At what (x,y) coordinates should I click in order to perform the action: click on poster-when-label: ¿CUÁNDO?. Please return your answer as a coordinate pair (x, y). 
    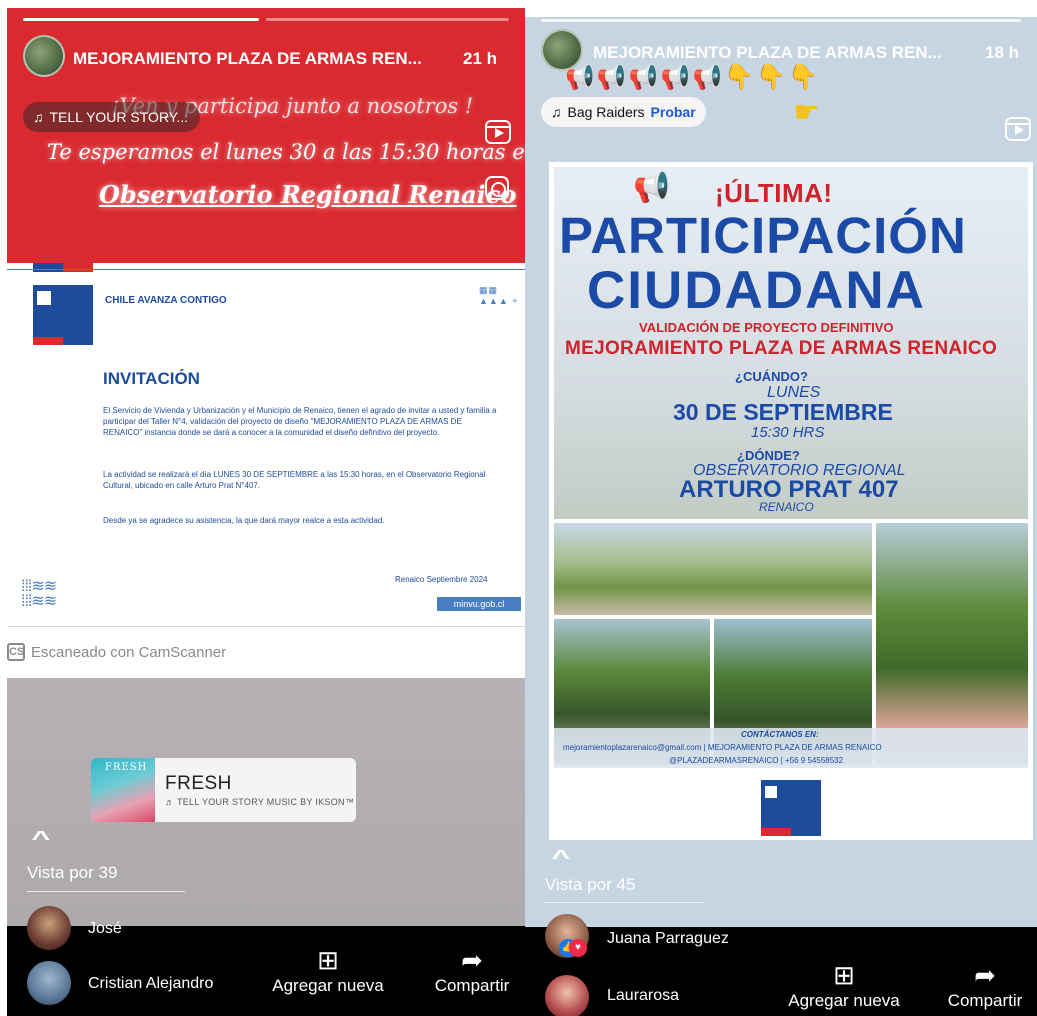
    Looking at the image, I should click on (771, 376).